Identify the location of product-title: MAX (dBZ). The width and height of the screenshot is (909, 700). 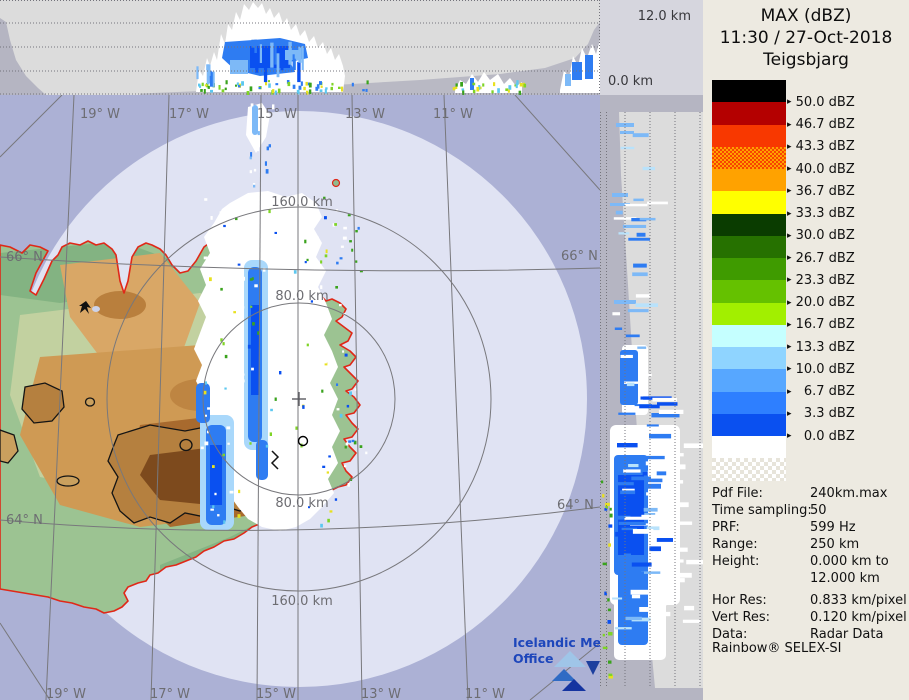
(806, 16).